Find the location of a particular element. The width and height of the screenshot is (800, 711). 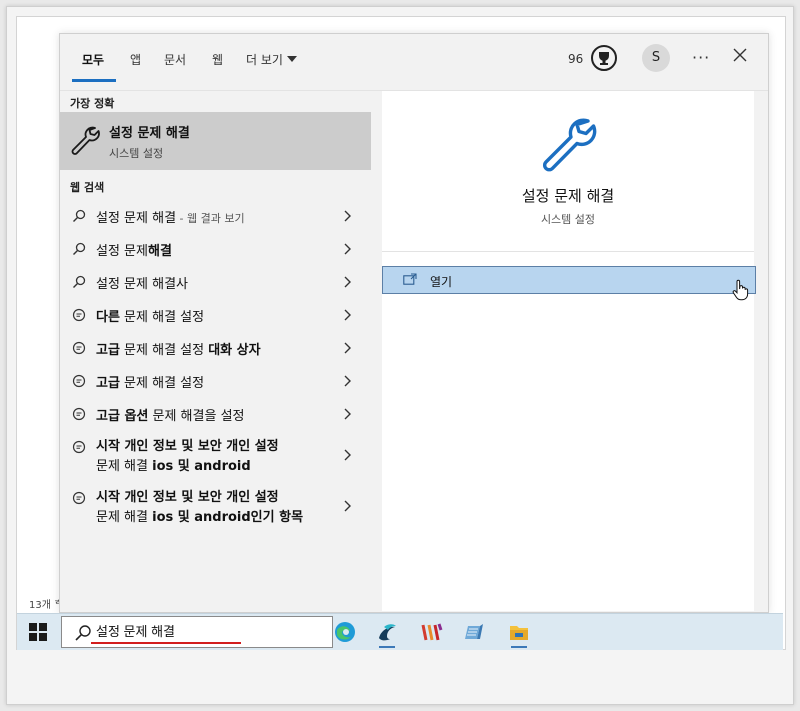

preview-subtitle: 시스템 설정 is located at coordinates (568, 219).